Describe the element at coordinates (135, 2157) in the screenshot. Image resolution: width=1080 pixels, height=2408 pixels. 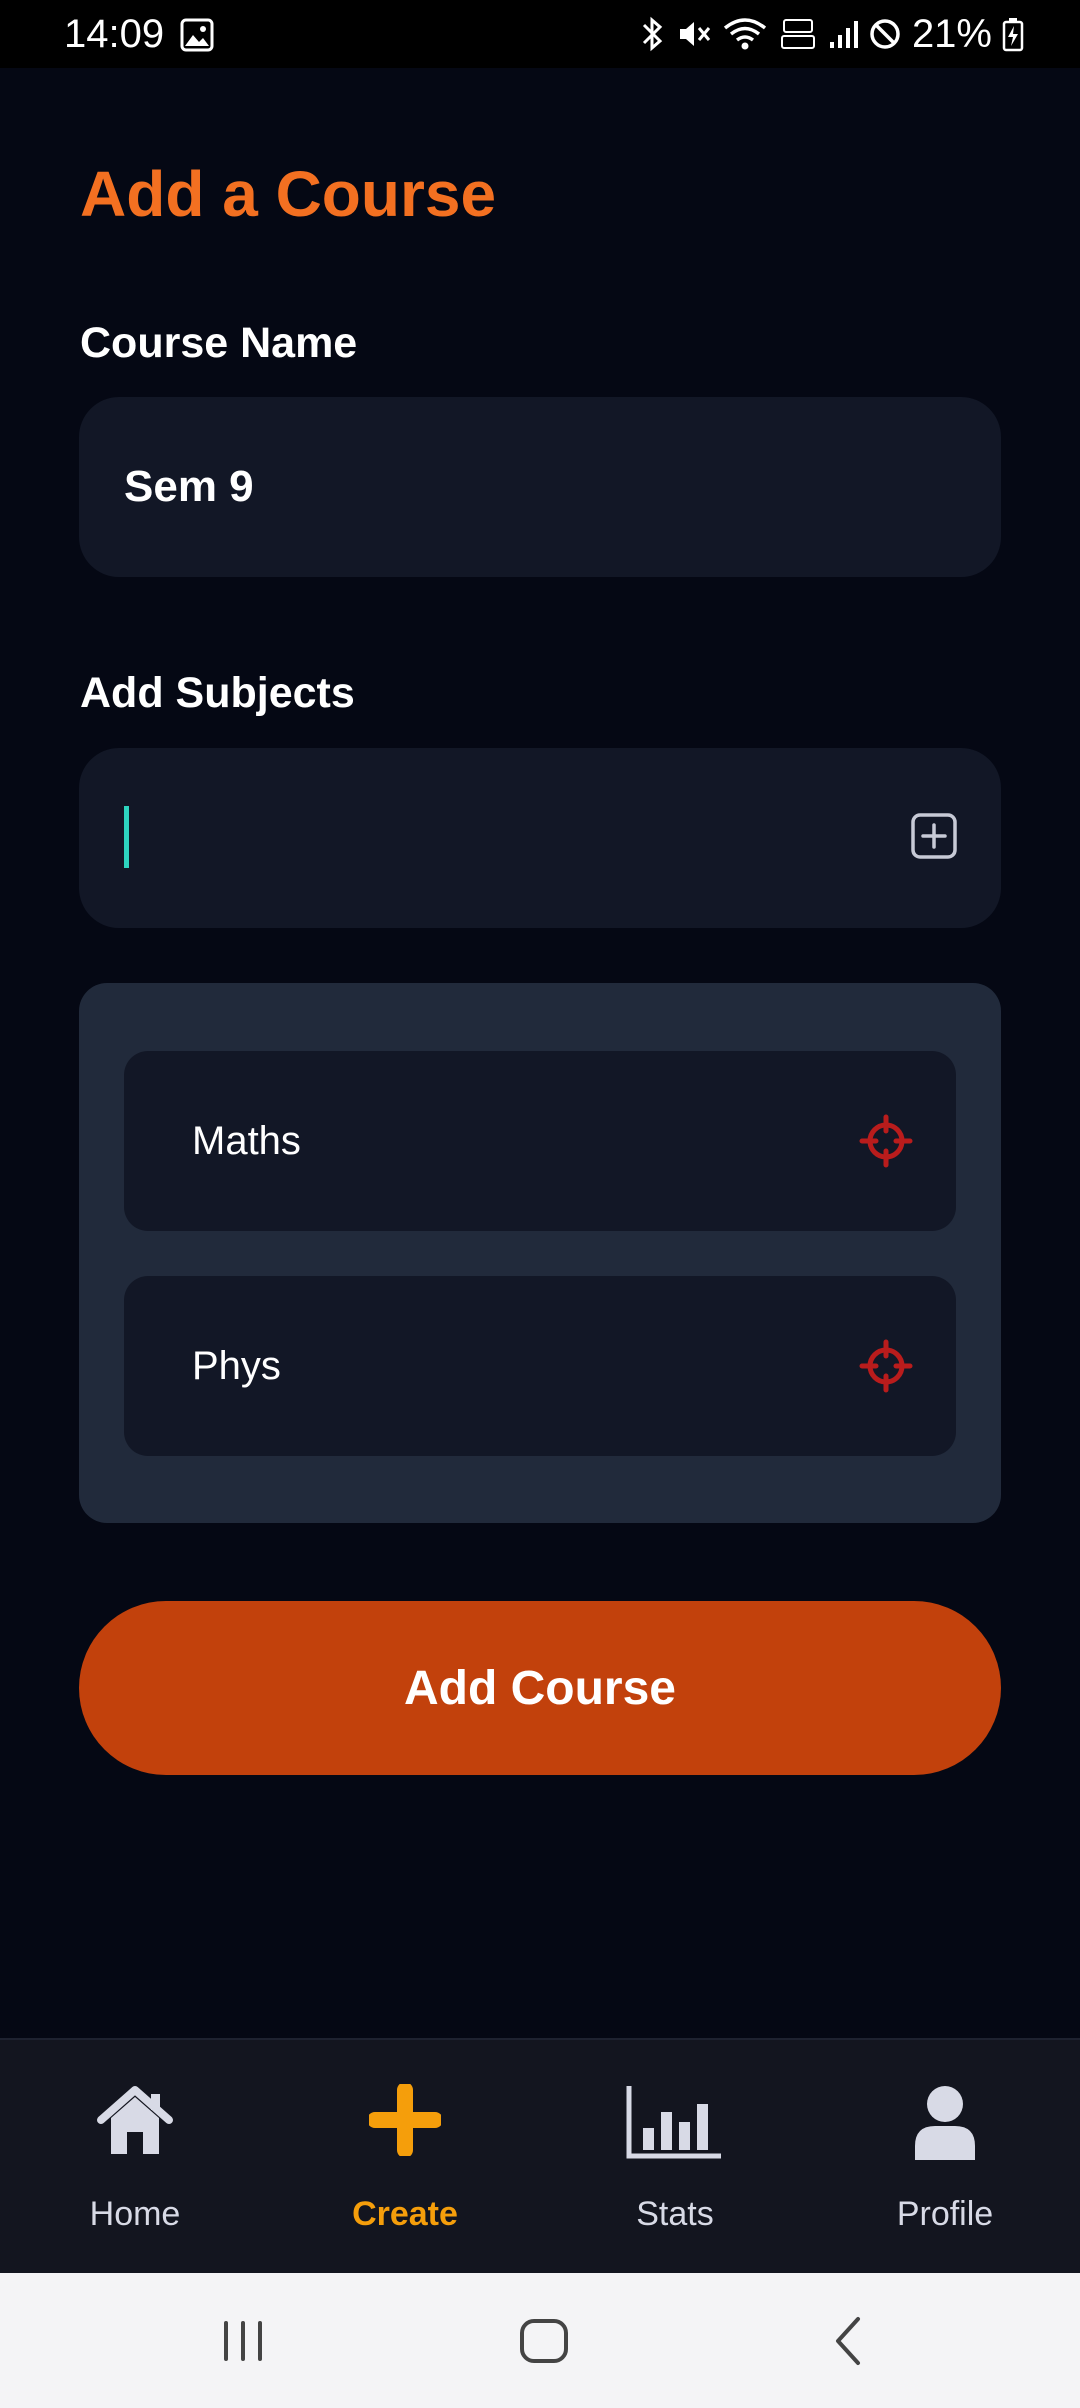
I see `nav-item-home: Home` at that location.